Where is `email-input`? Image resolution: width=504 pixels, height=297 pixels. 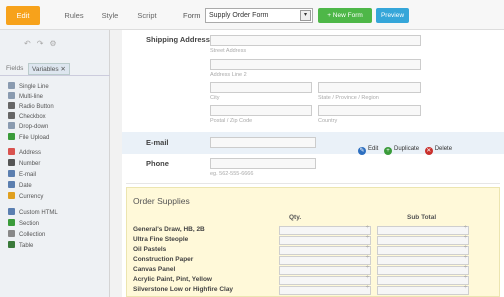 email-input is located at coordinates (263, 142).